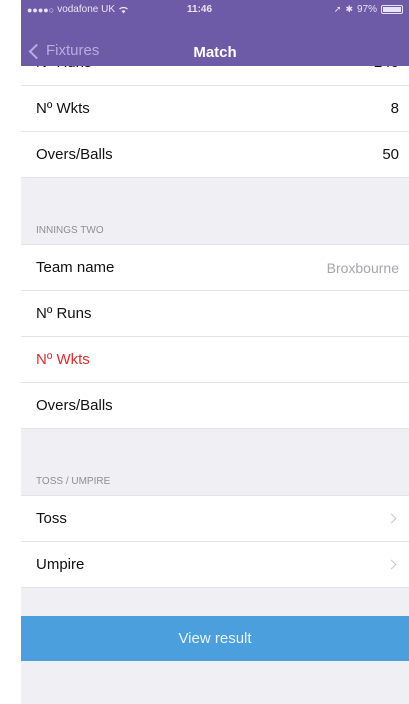  I want to click on row-label: Nº Runs, so click(64, 313).